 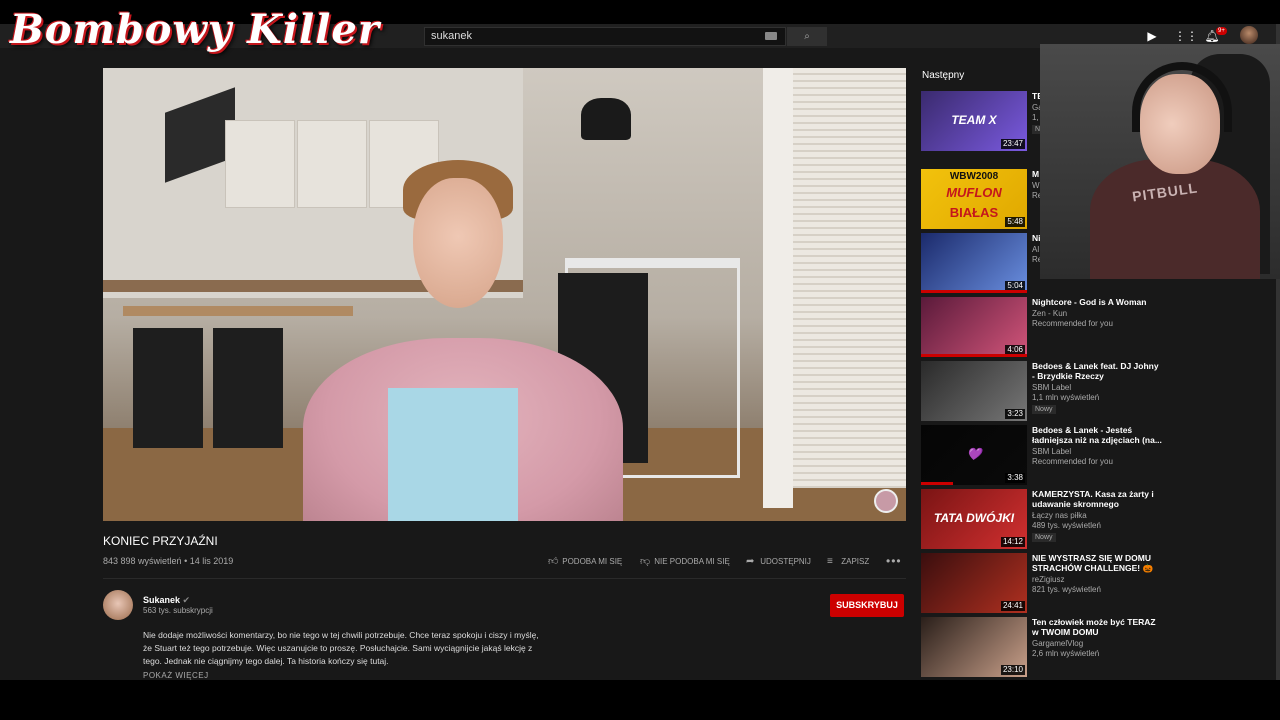 What do you see at coordinates (750, 561) in the screenshot?
I see `share-icon: ➦` at bounding box center [750, 561].